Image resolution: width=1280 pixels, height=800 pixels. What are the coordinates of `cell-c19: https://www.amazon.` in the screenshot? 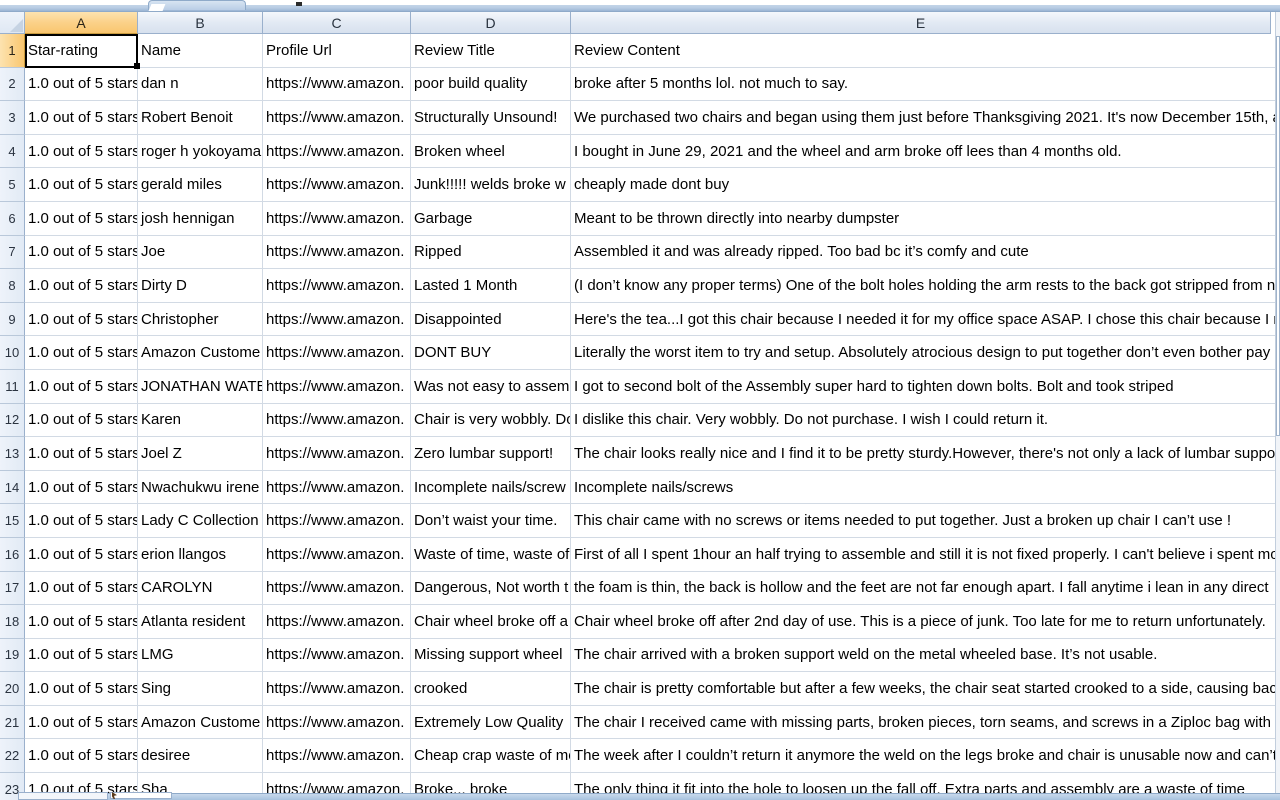 It's located at (337, 655).